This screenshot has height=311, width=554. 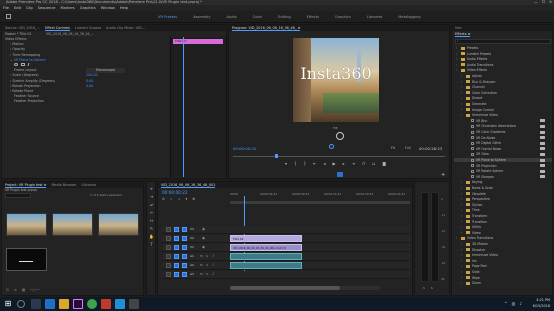 I want to click on effects-folder: › Audio Transitions, so click(x=503, y=65).